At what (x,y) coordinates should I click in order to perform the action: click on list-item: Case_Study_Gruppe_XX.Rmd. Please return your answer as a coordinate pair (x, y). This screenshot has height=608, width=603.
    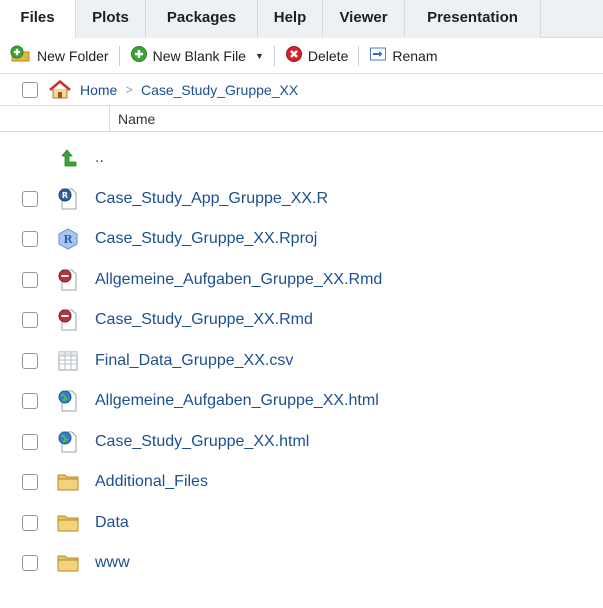
    Looking at the image, I should click on (301, 320).